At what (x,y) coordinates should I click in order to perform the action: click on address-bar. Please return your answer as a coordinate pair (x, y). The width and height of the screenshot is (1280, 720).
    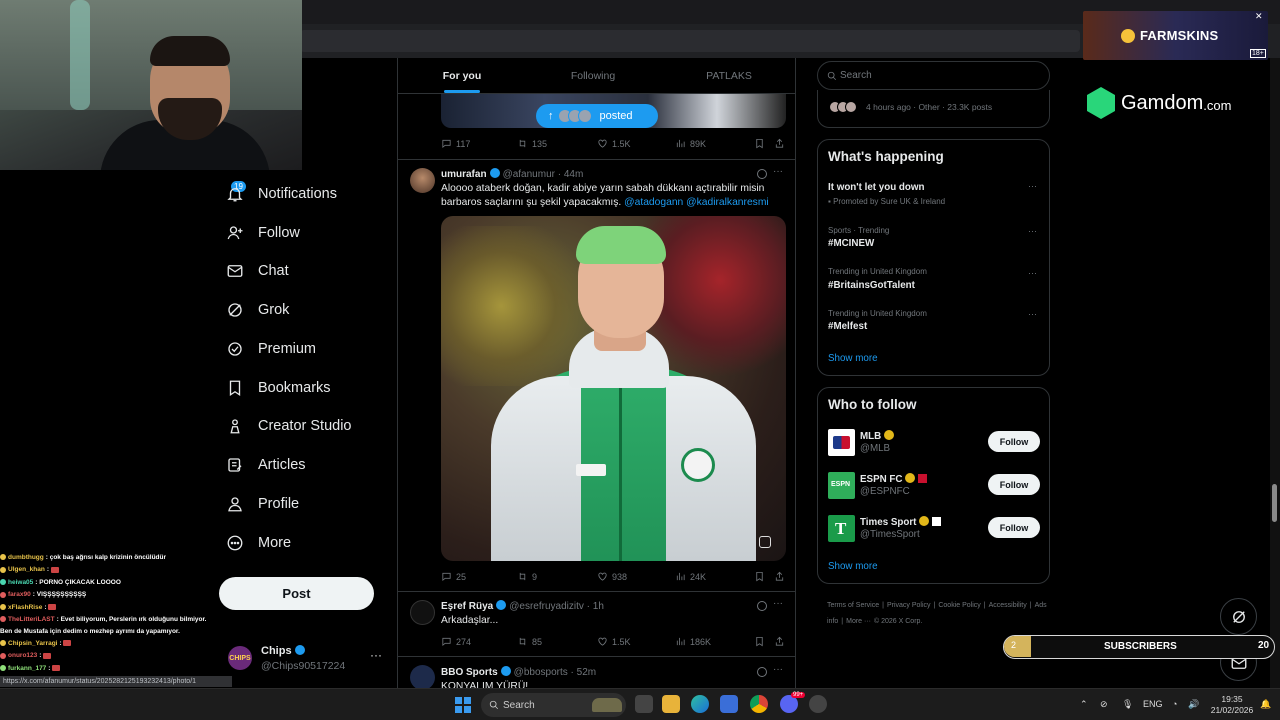
    Looking at the image, I should click on (690, 41).